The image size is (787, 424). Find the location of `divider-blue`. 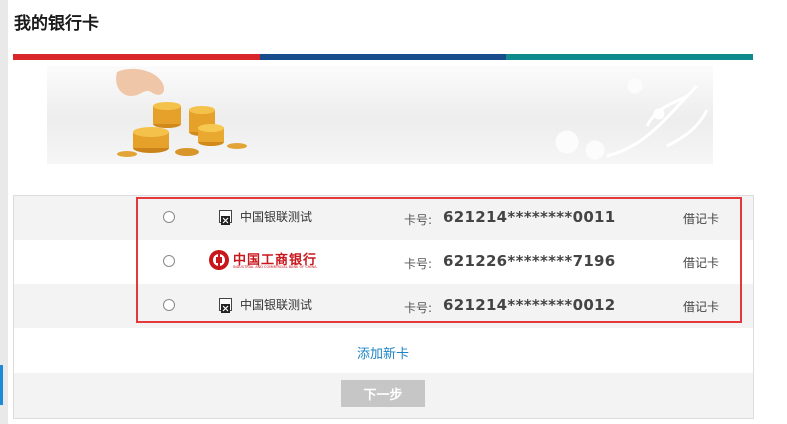

divider-blue is located at coordinates (383, 57).